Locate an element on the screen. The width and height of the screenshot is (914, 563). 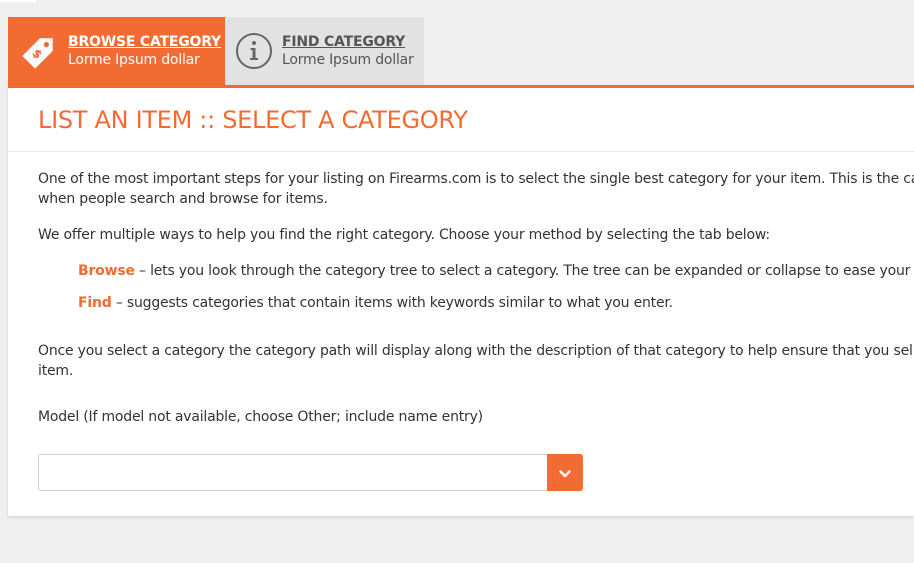
model-select is located at coordinates (310, 472).